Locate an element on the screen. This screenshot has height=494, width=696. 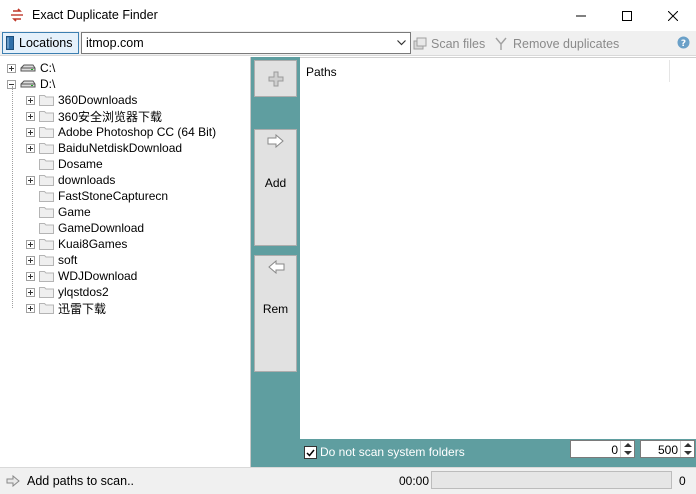
min-size-stepper: 0 is located at coordinates (602, 449).